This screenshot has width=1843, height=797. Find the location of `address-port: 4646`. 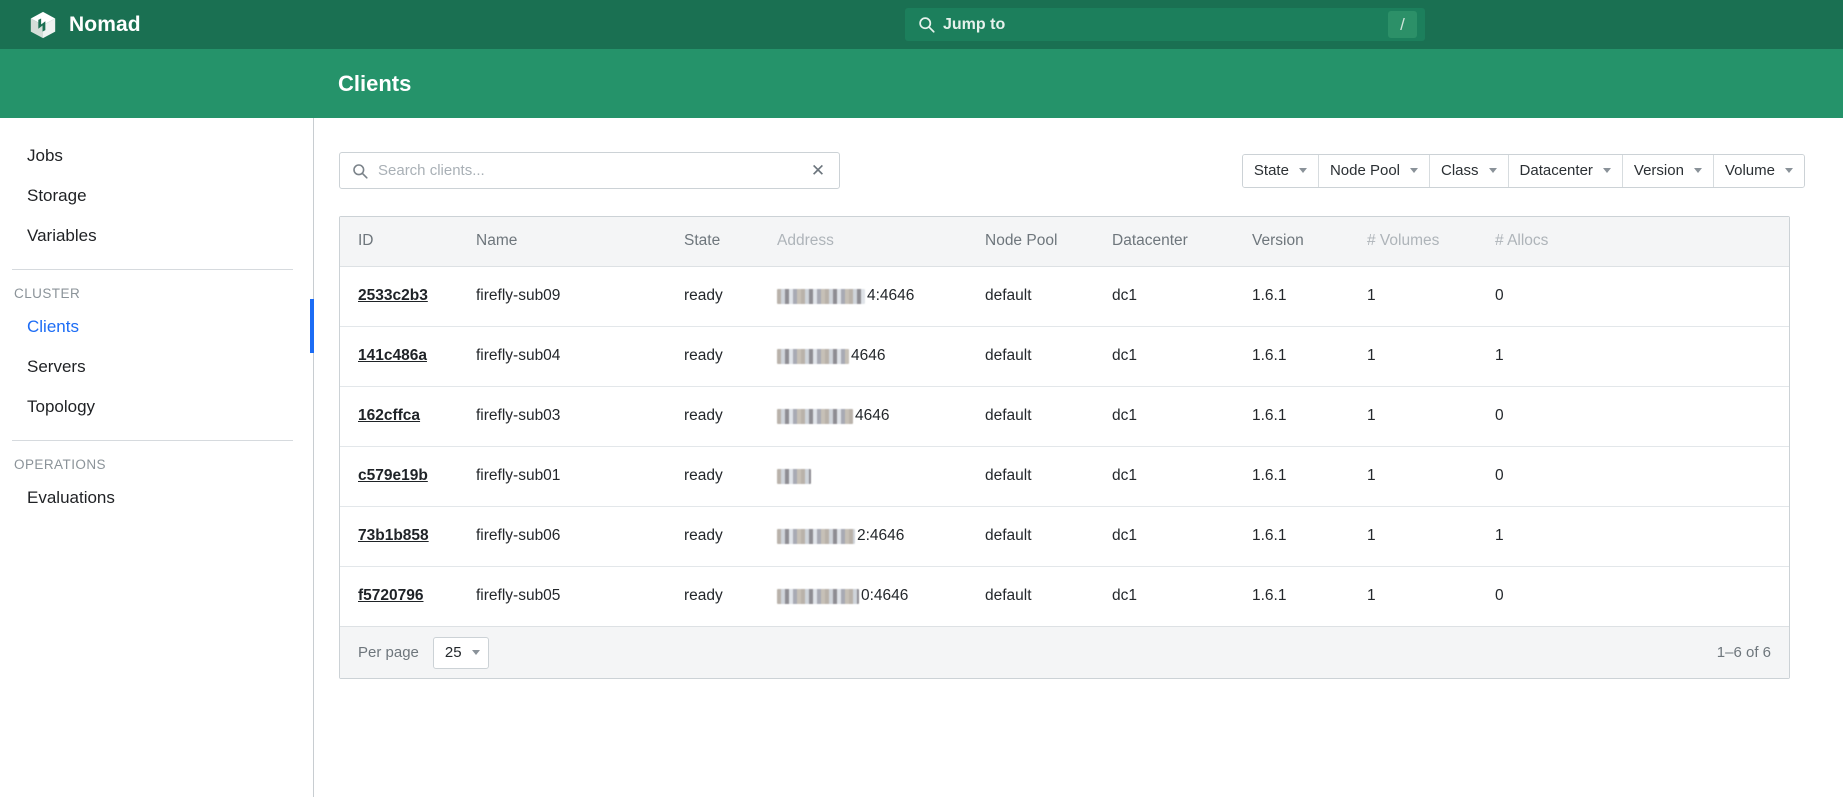

address-port: 4646 is located at coordinates (872, 415).